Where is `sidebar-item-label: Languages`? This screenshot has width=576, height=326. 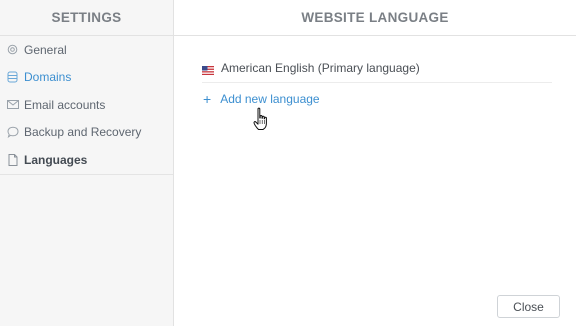
sidebar-item-label: Languages is located at coordinates (56, 159).